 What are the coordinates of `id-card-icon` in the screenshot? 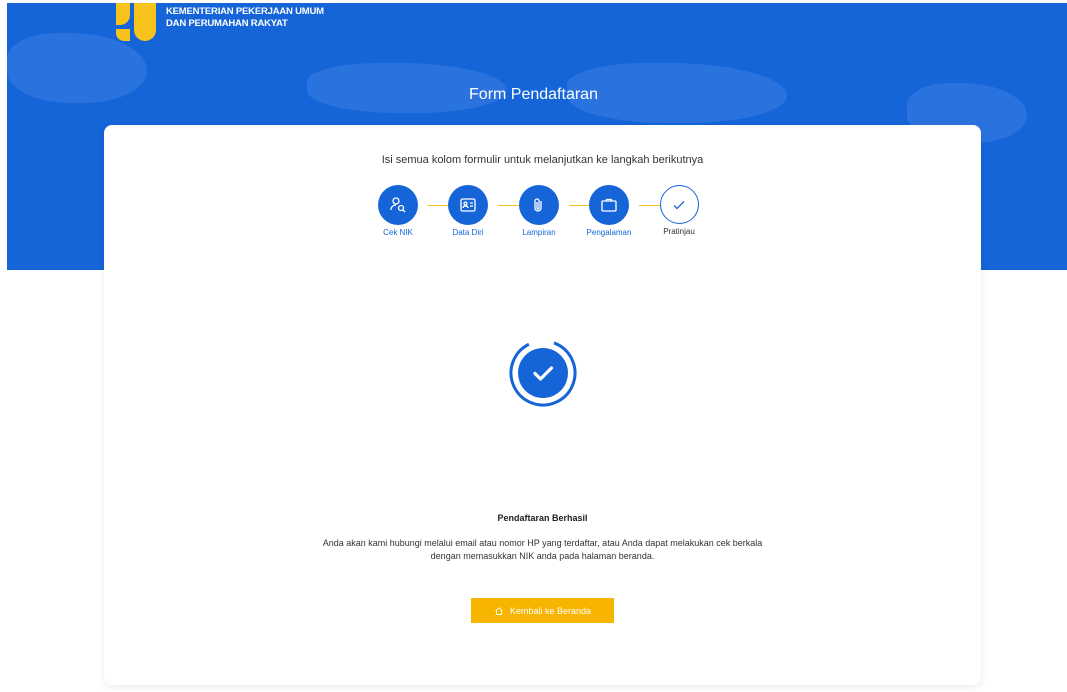 It's located at (468, 205).